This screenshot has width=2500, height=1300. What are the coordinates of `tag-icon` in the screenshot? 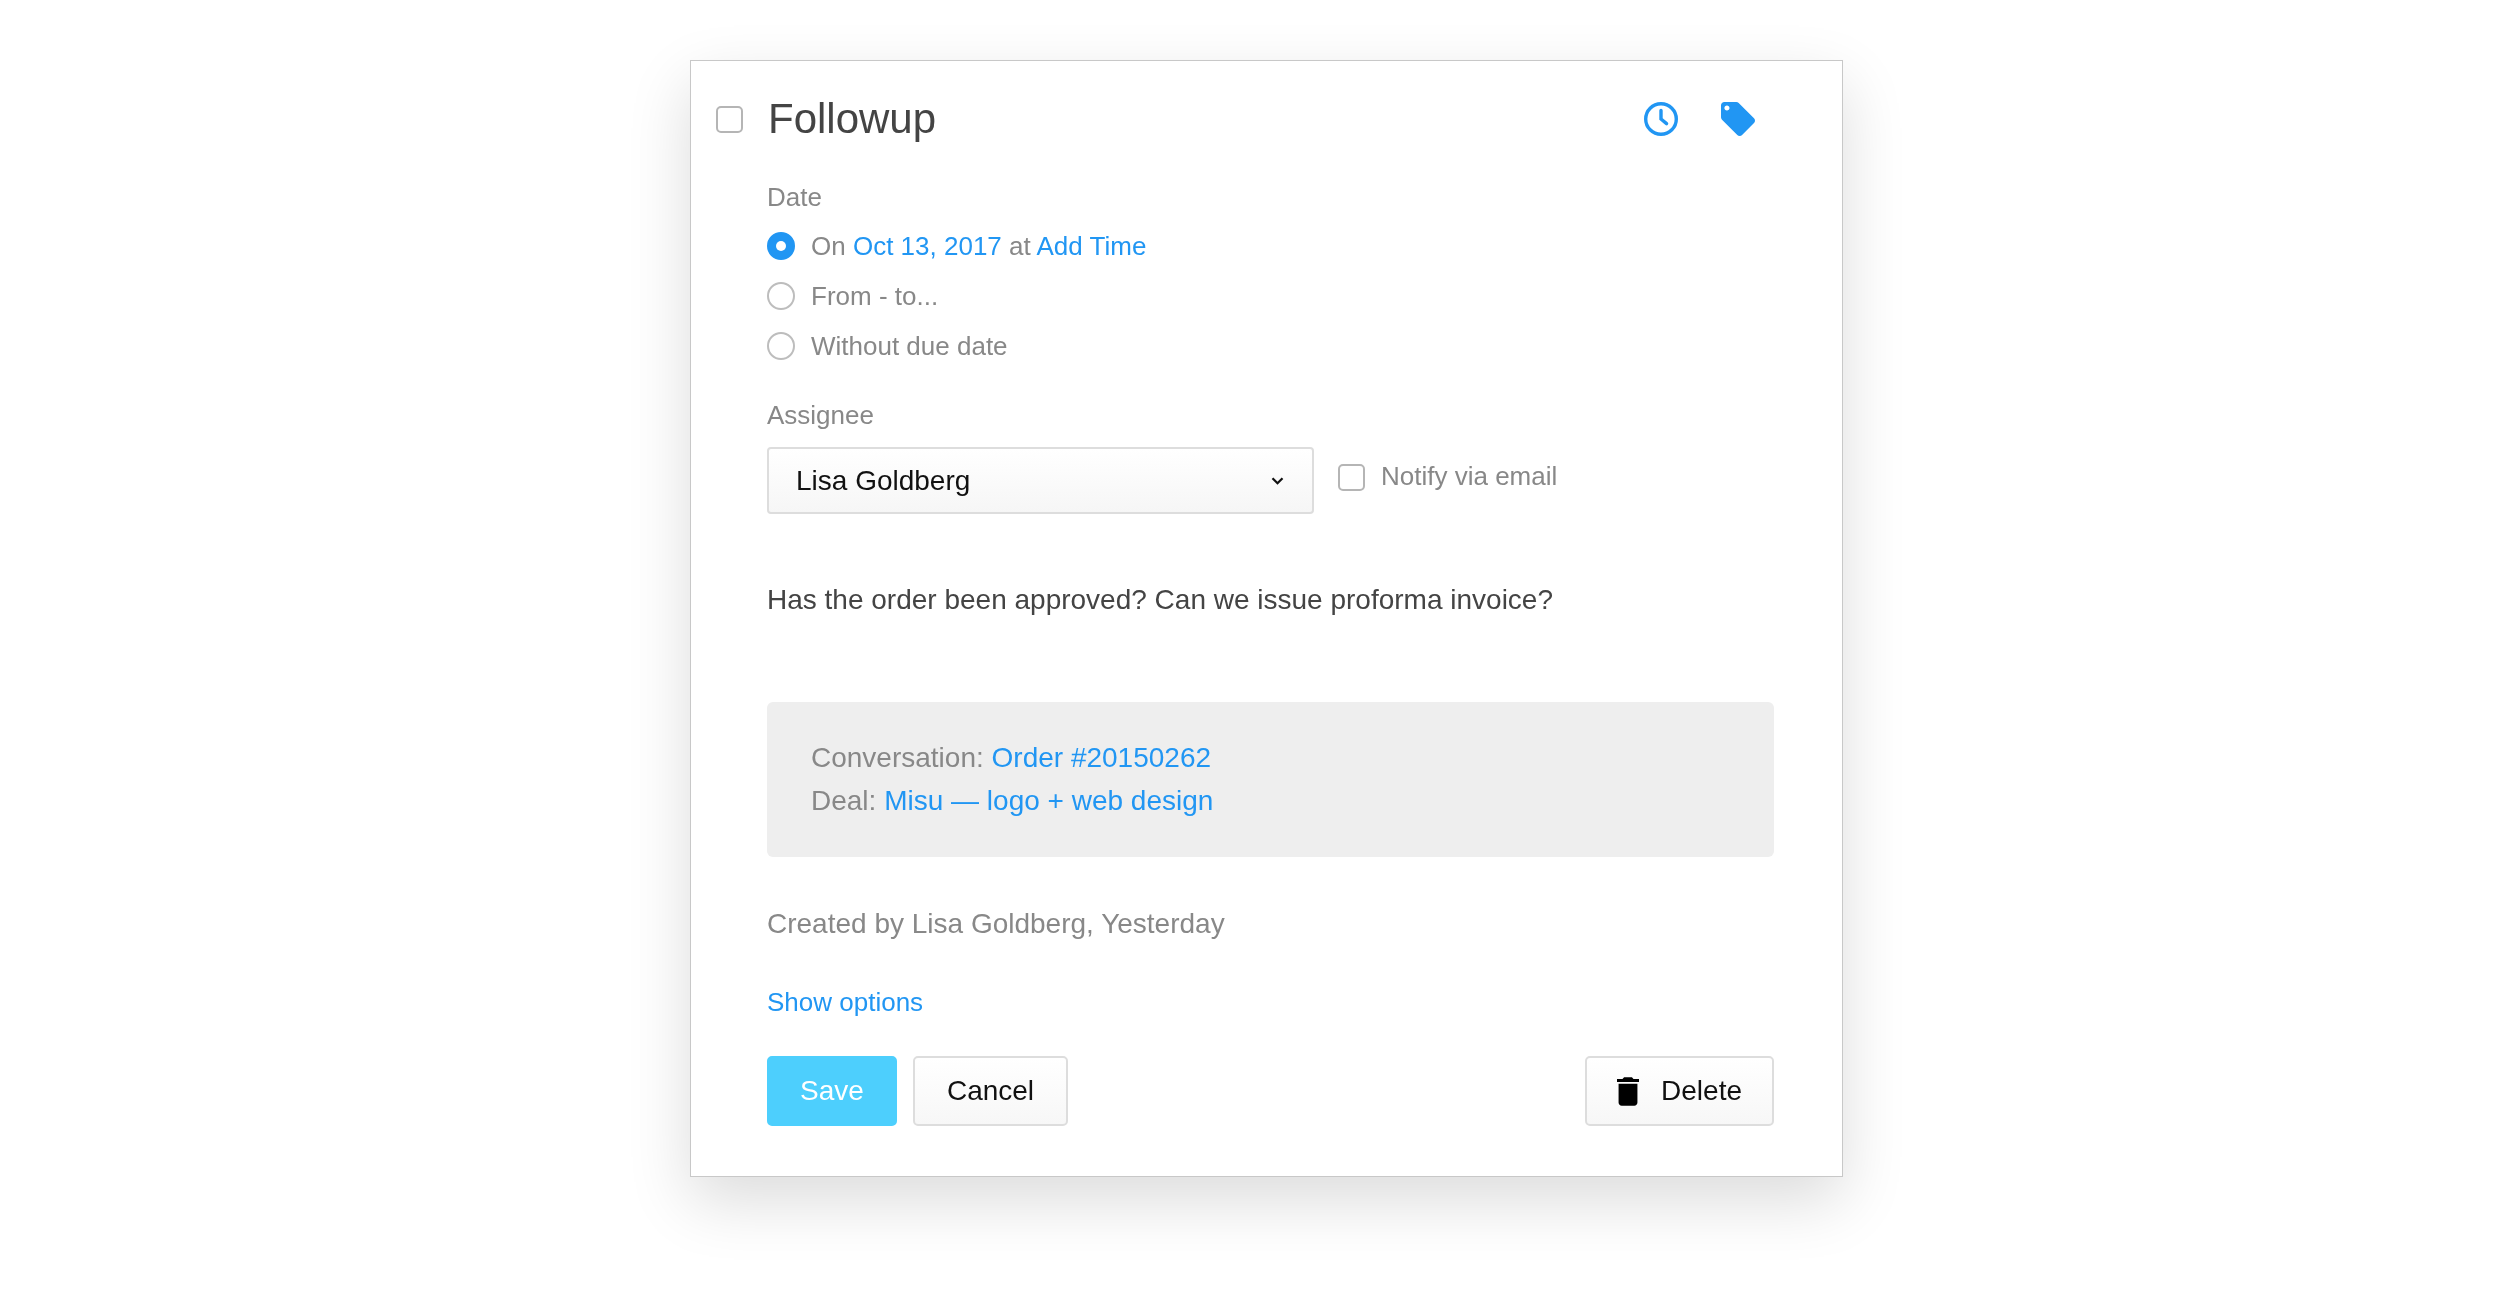 It's located at (1738, 119).